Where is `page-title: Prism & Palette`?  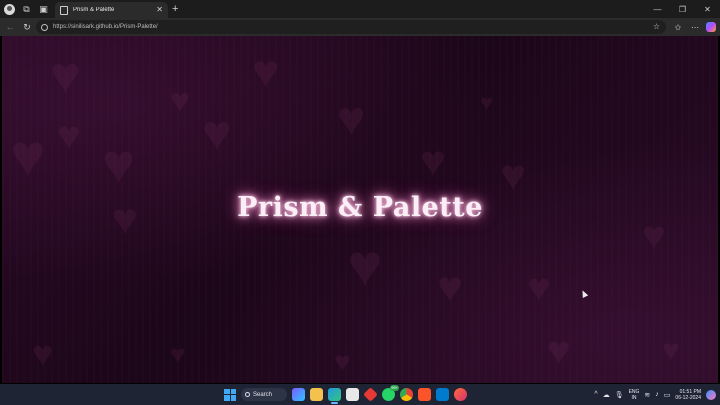 page-title: Prism & Palette is located at coordinates (360, 207).